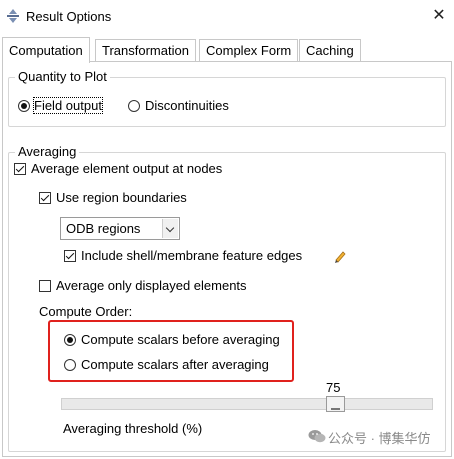  Describe the element at coordinates (69, 16) in the screenshot. I see `window-title: Result Options` at that location.